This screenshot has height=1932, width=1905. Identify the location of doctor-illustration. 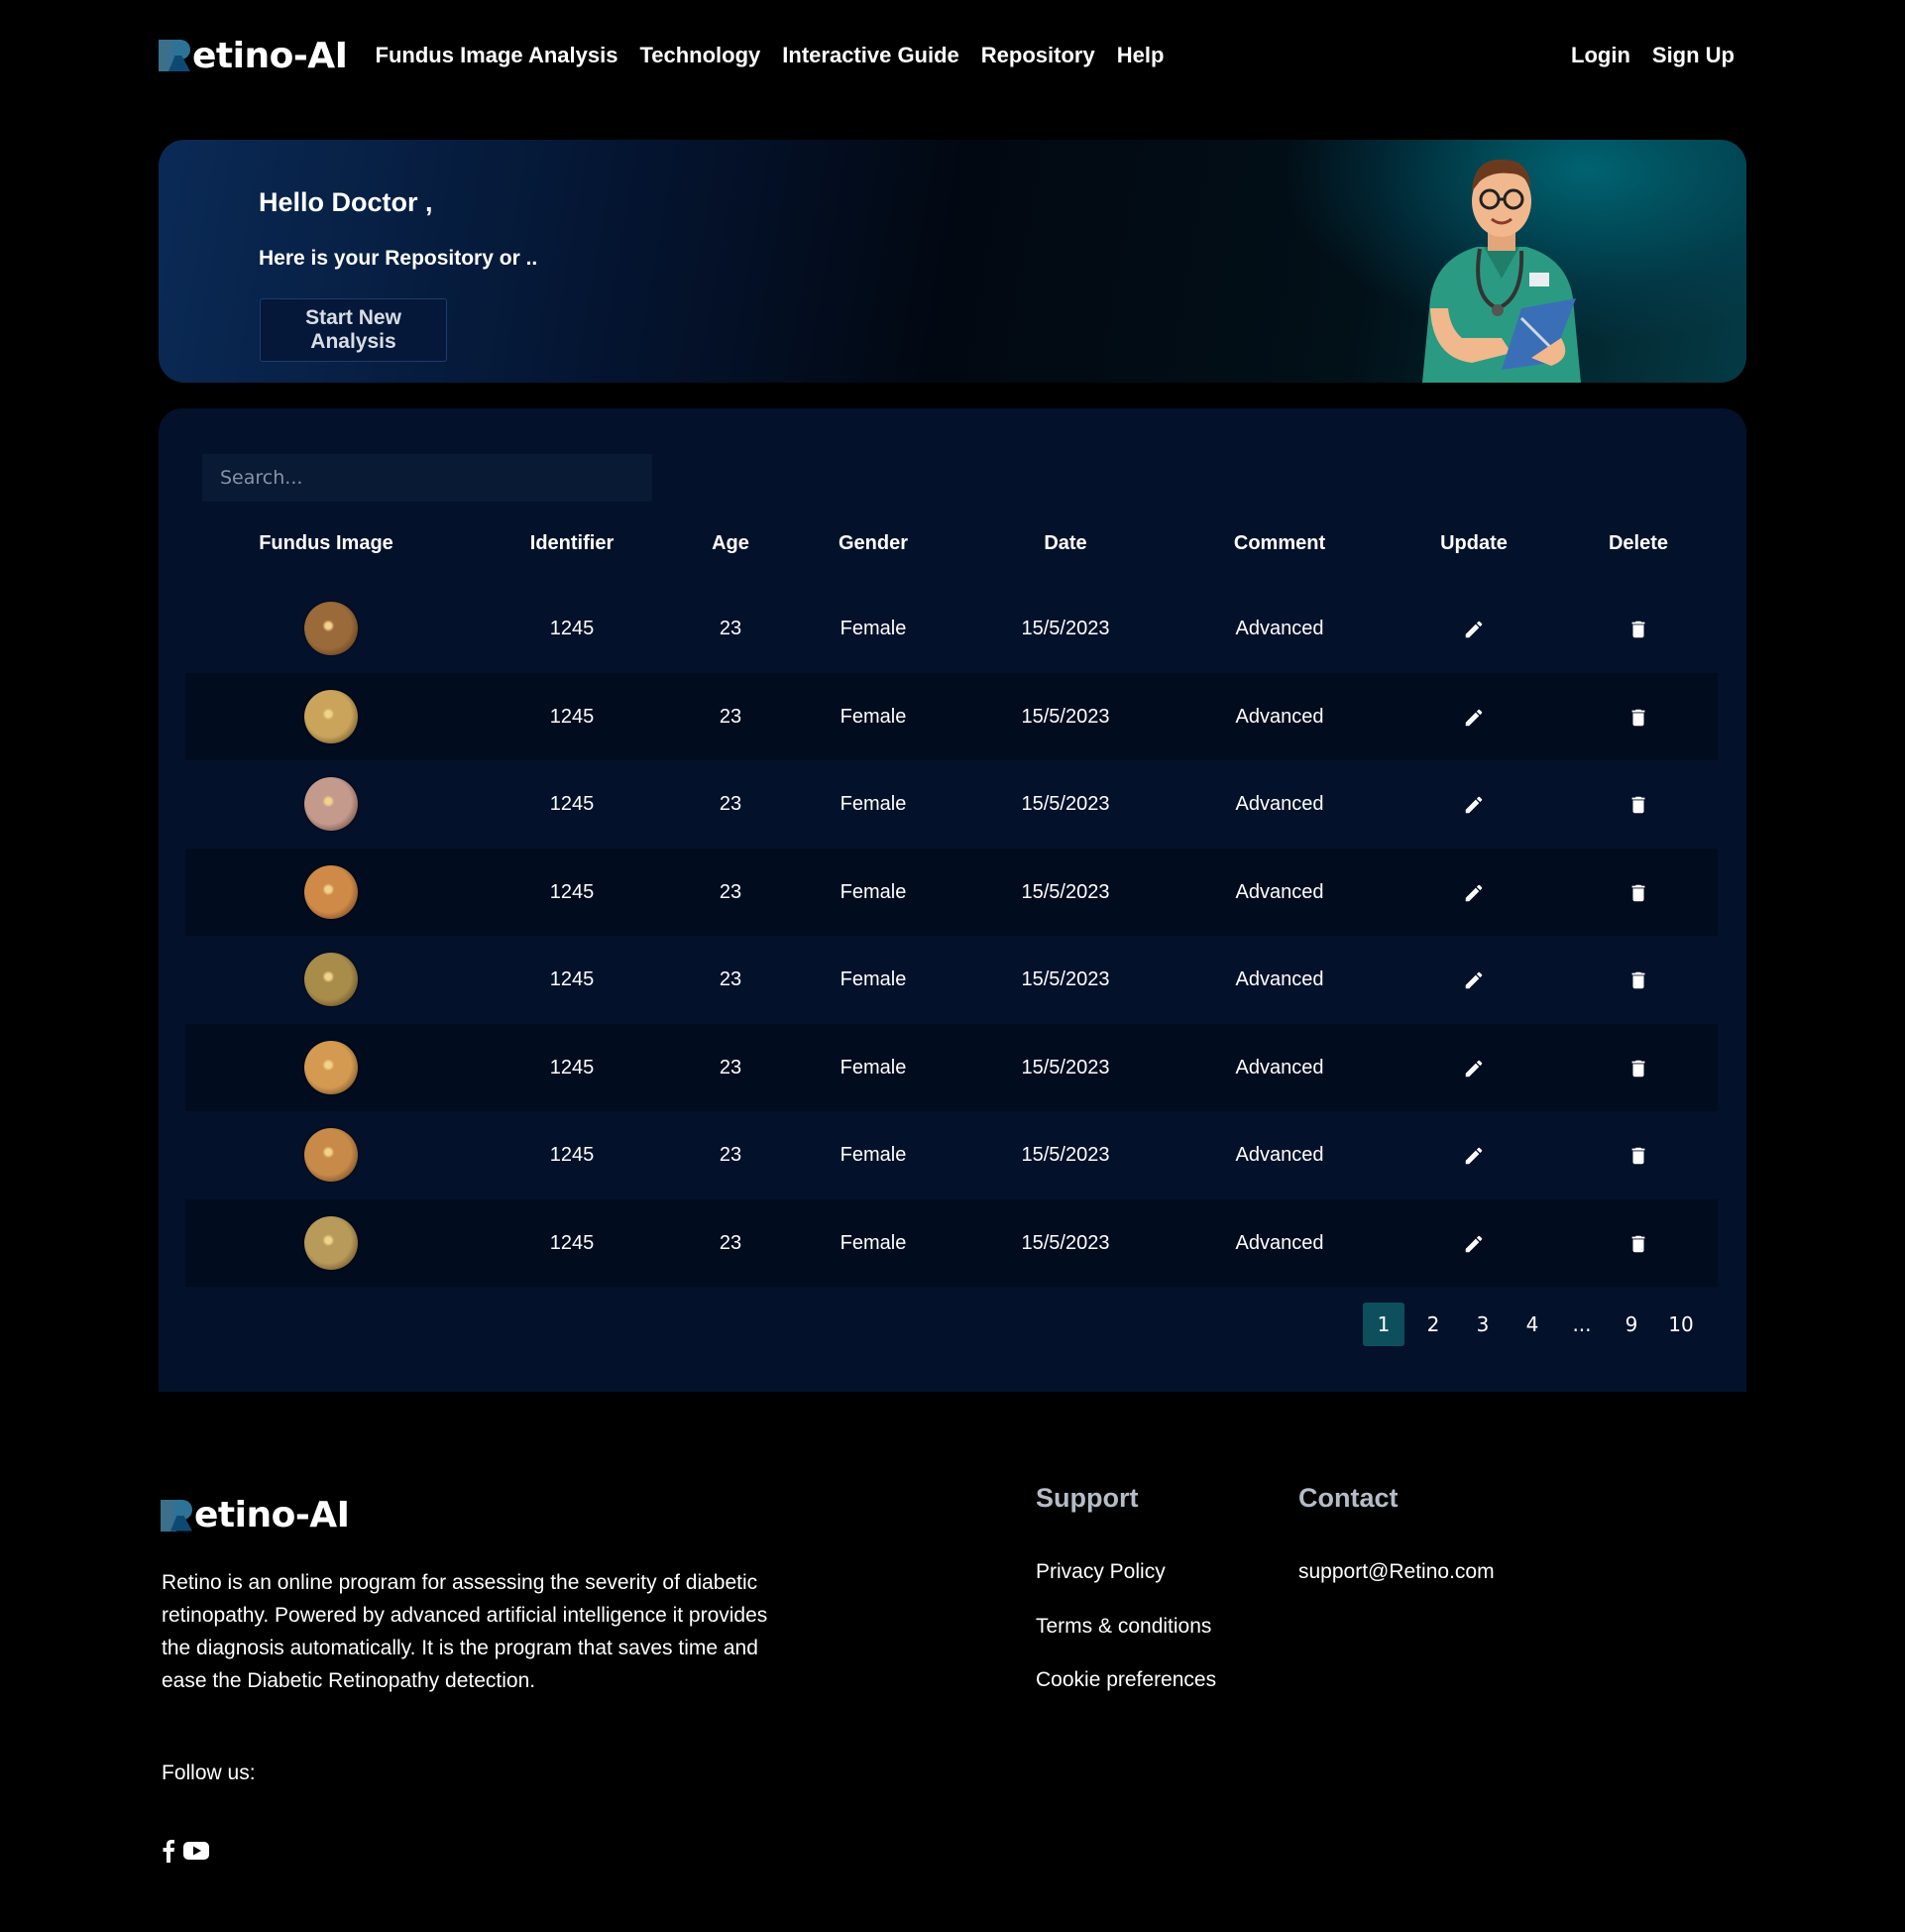
(1501, 271).